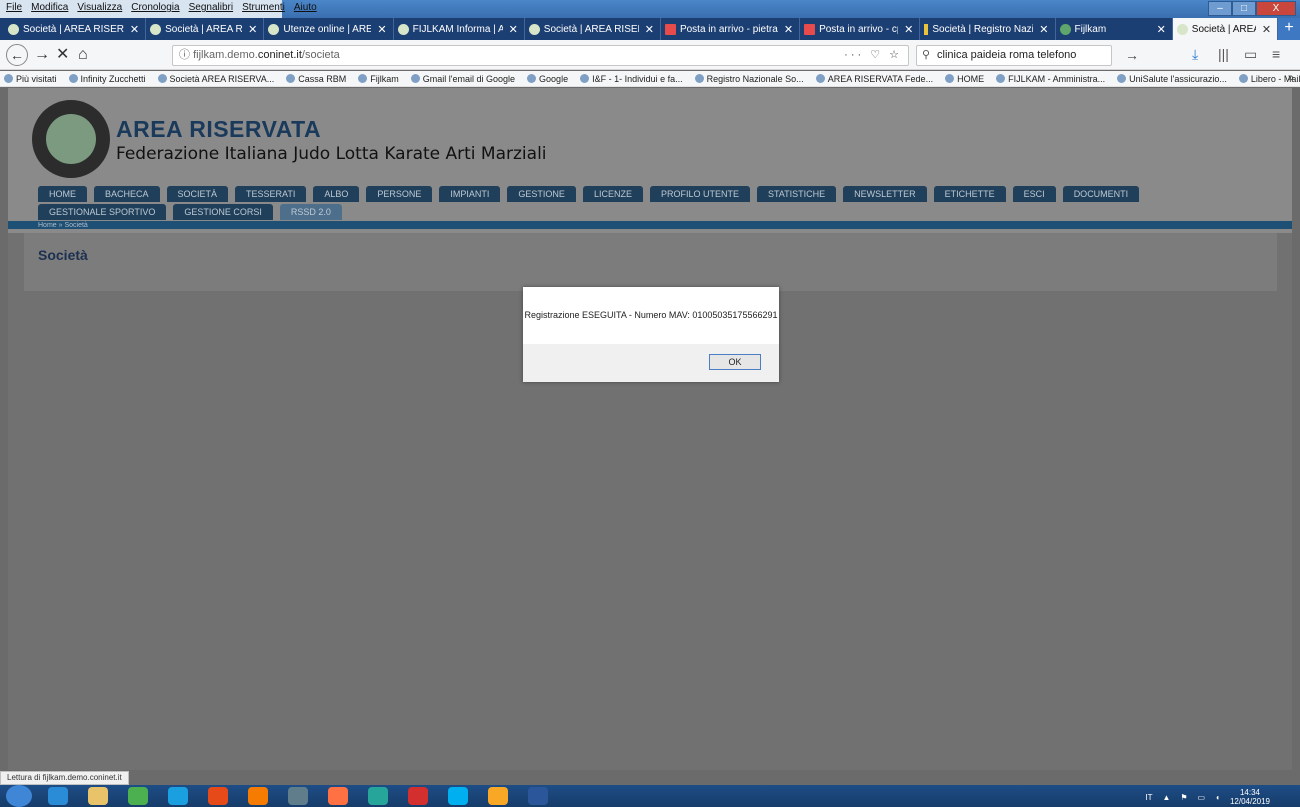  What do you see at coordinates (860, 29) in the screenshot?
I see `browser-tab: Posta in arrivo - cpietra ✕` at bounding box center [860, 29].